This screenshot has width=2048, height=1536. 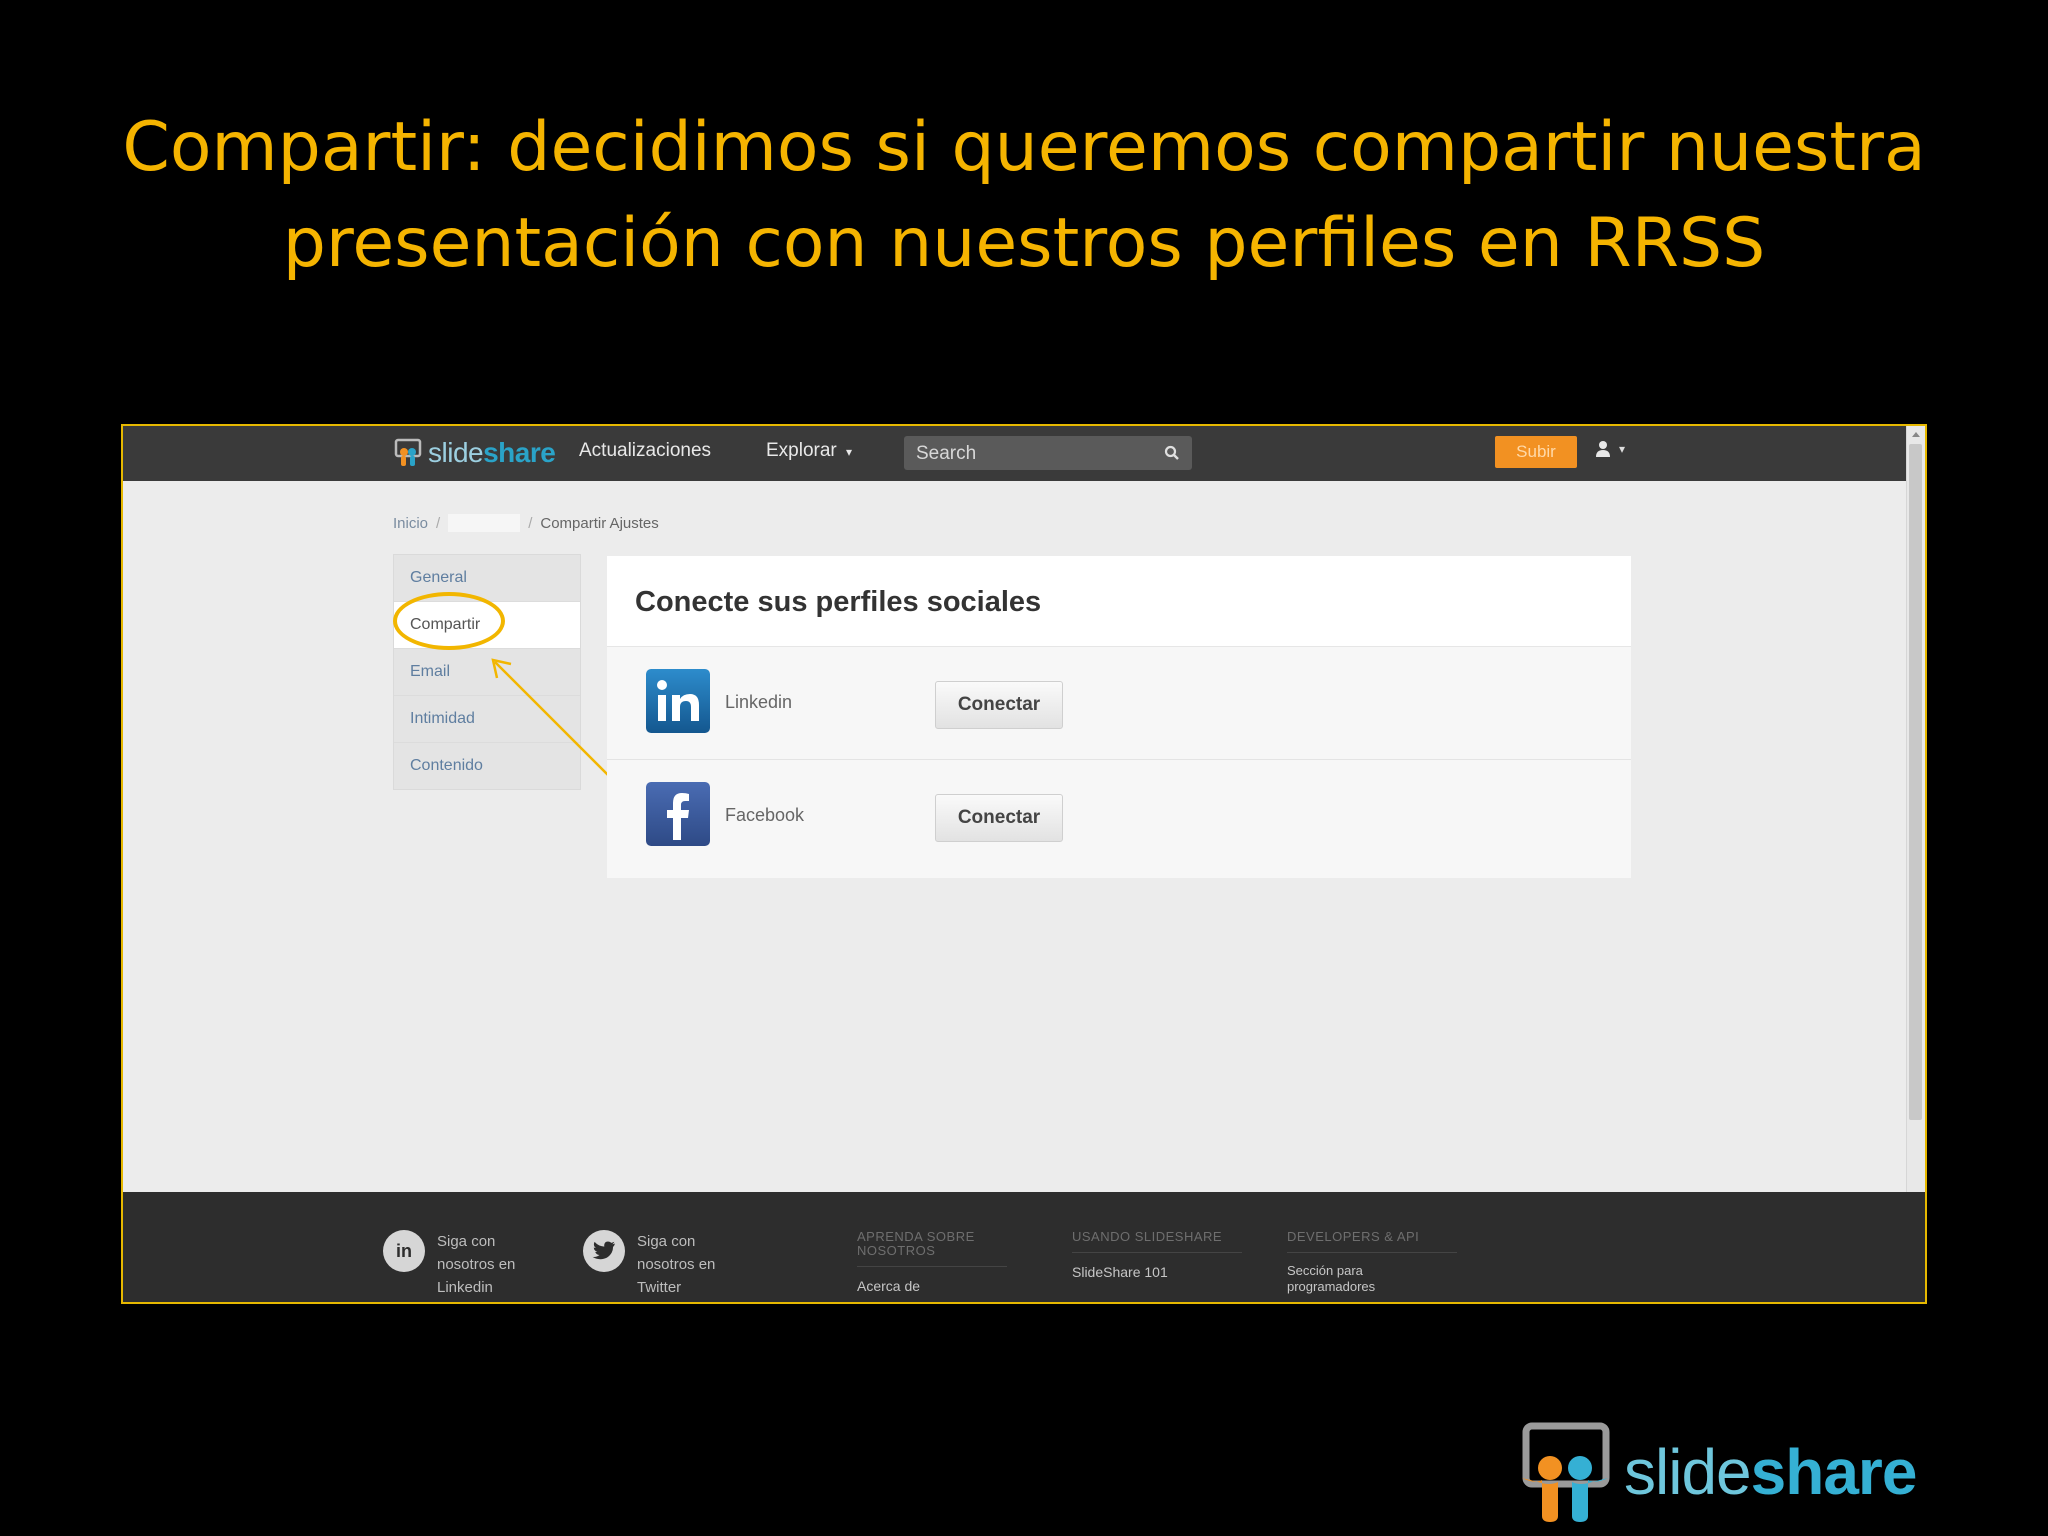 I want to click on social-row-linkedin: Linkedin Conectar, so click(x=1119, y=703).